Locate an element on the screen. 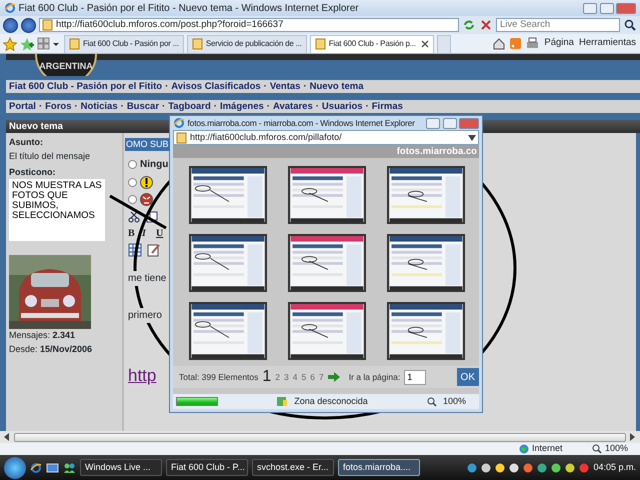  page-link: 4 is located at coordinates (295, 377).